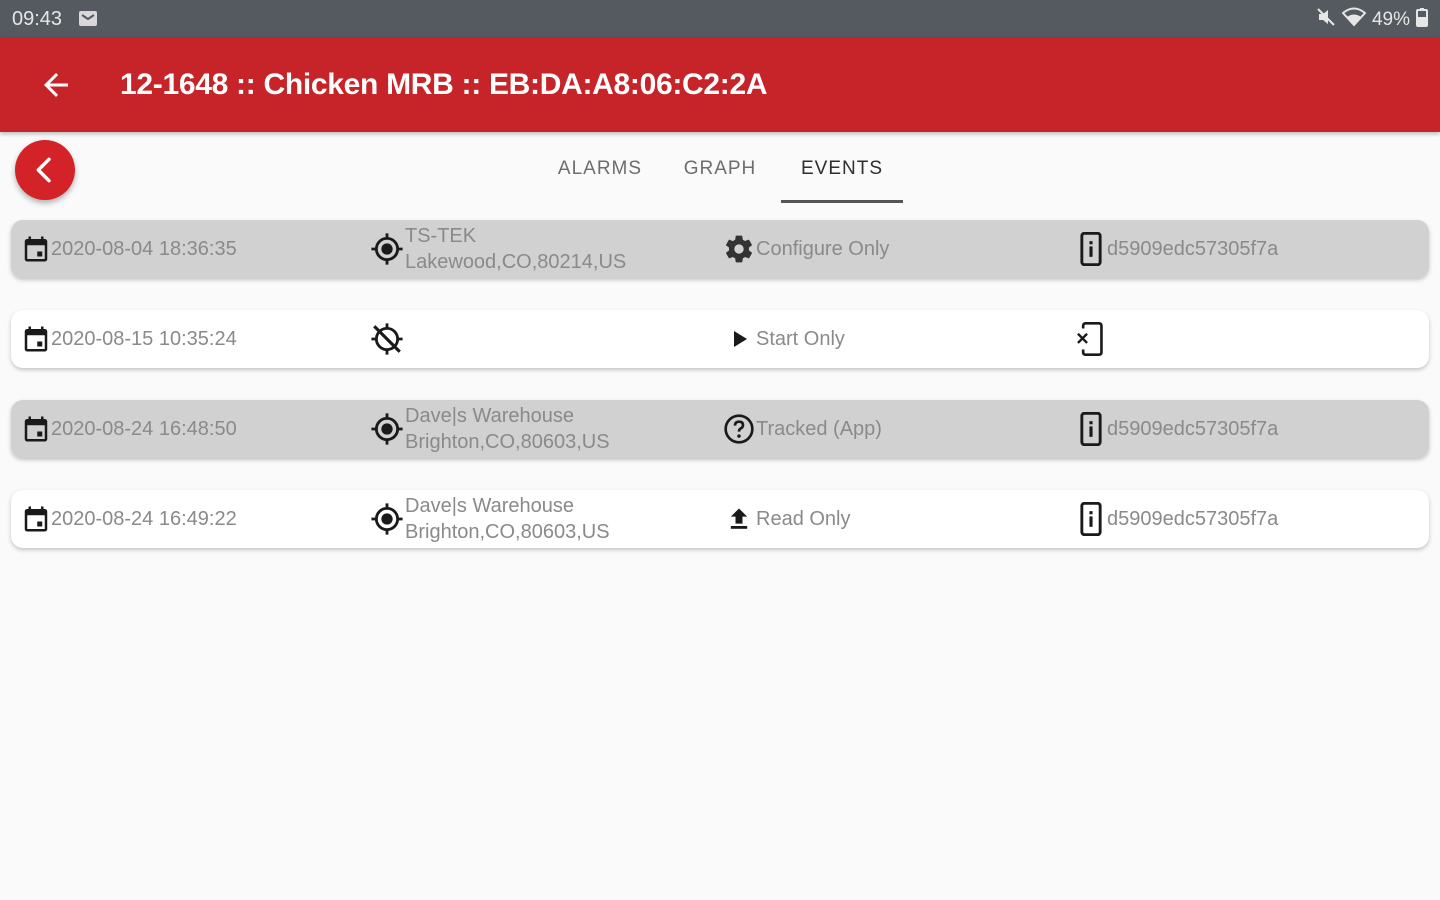 The width and height of the screenshot is (1440, 900). I want to click on action-cell: Configure Only, so click(805, 249).